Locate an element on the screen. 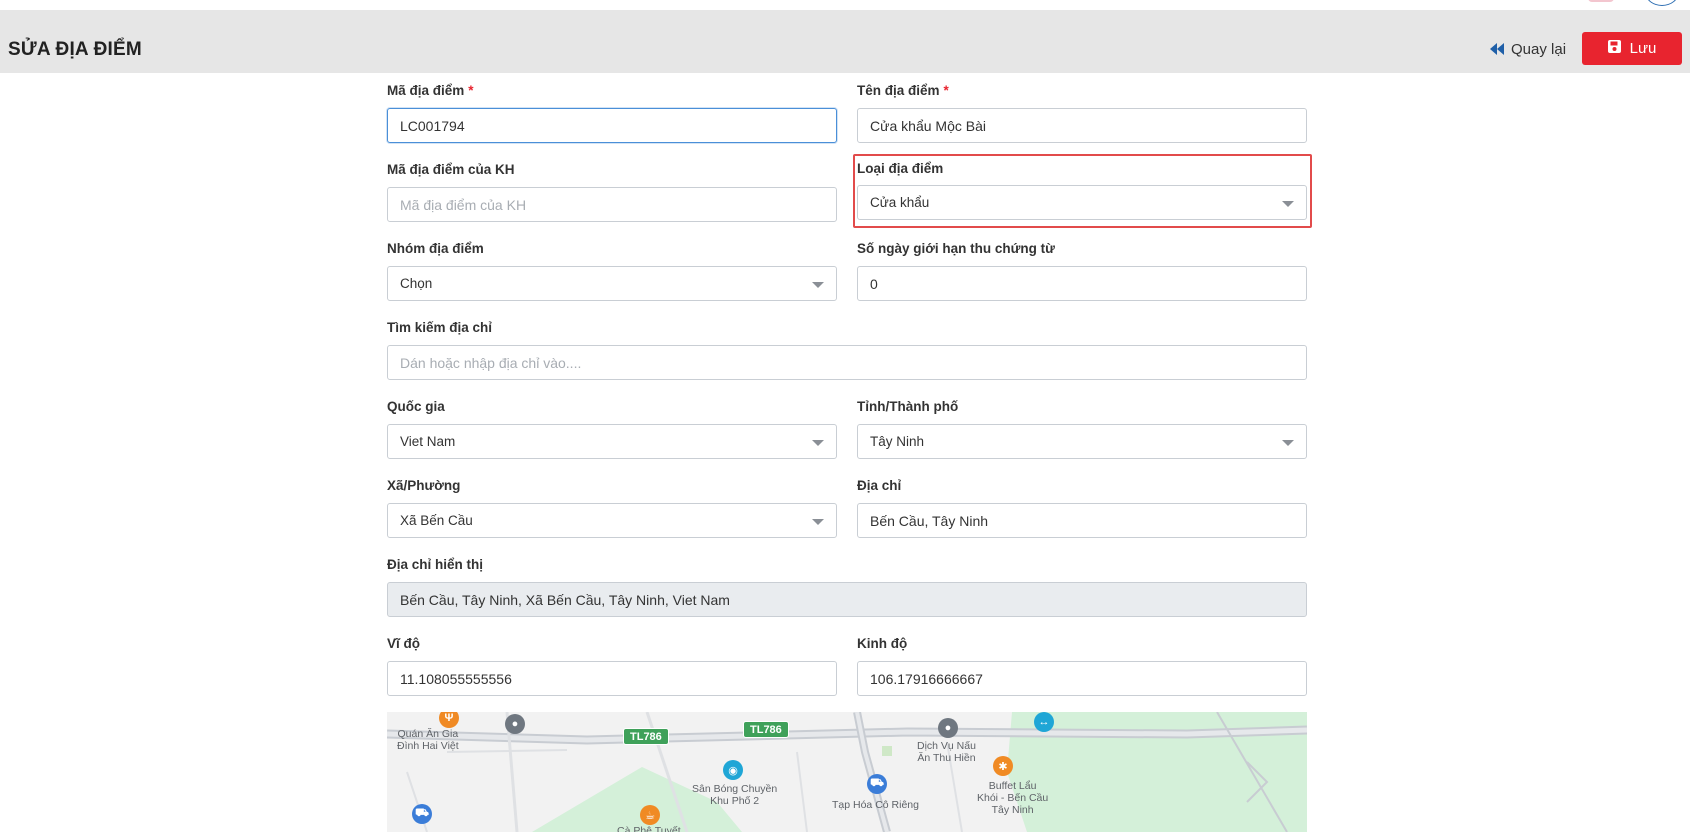 The height and width of the screenshot is (832, 1690). volleyball-icon: ◉ is located at coordinates (733, 770).